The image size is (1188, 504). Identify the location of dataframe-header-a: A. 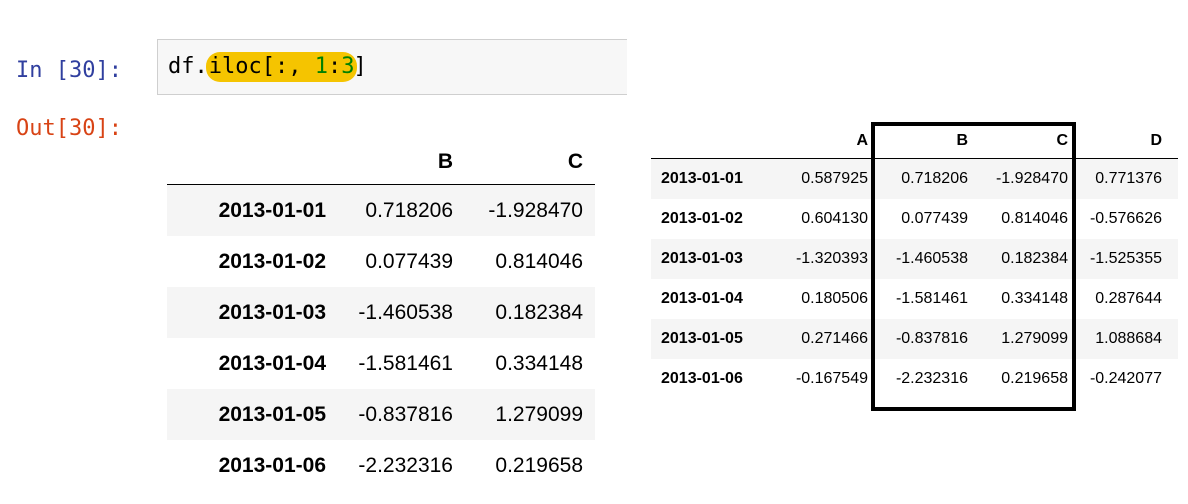
(862, 140).